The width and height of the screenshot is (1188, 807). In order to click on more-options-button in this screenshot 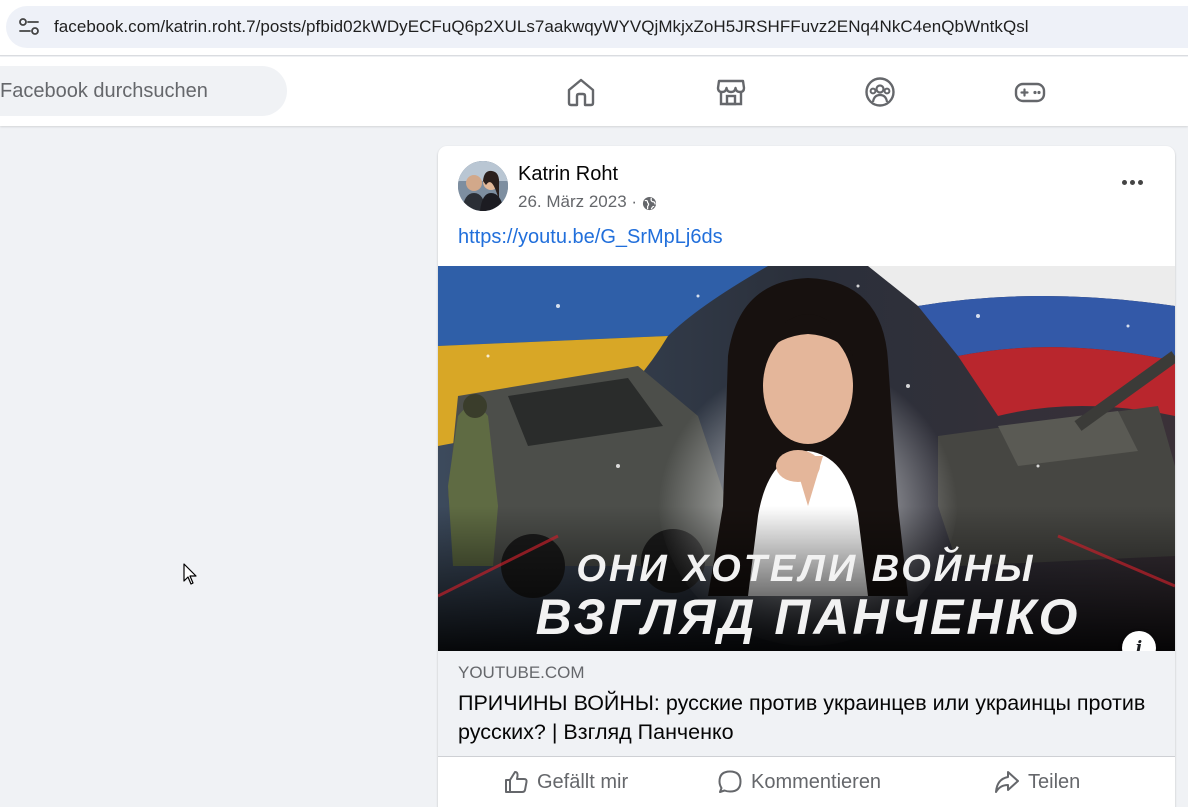, I will do `click(1132, 182)`.